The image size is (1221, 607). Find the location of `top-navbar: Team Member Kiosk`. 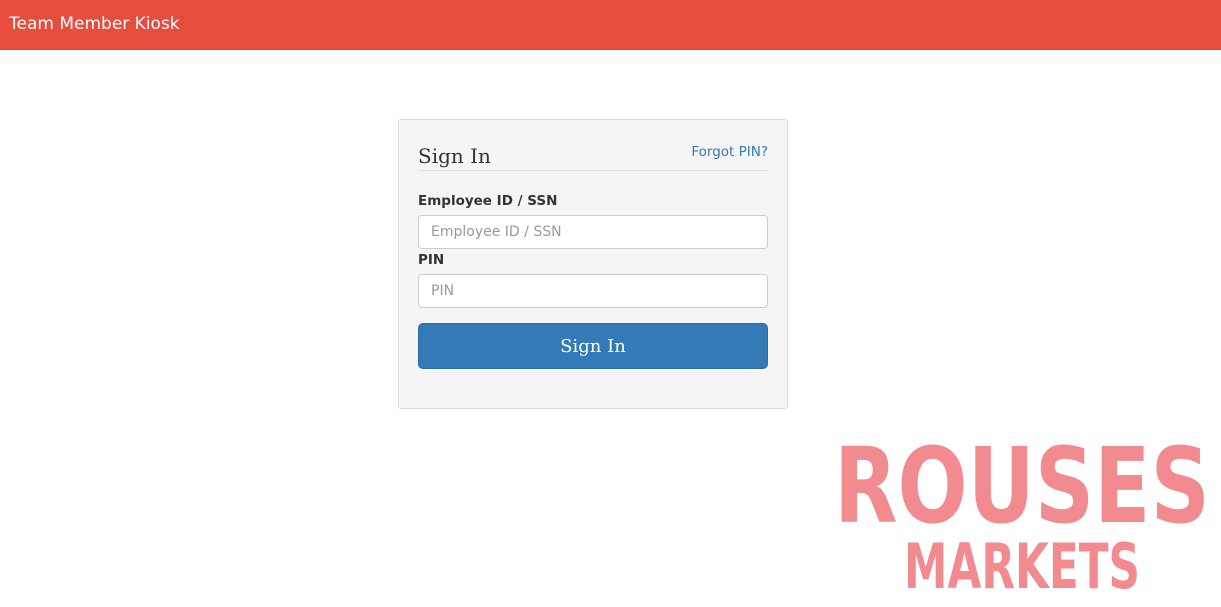

top-navbar: Team Member Kiosk is located at coordinates (610, 25).